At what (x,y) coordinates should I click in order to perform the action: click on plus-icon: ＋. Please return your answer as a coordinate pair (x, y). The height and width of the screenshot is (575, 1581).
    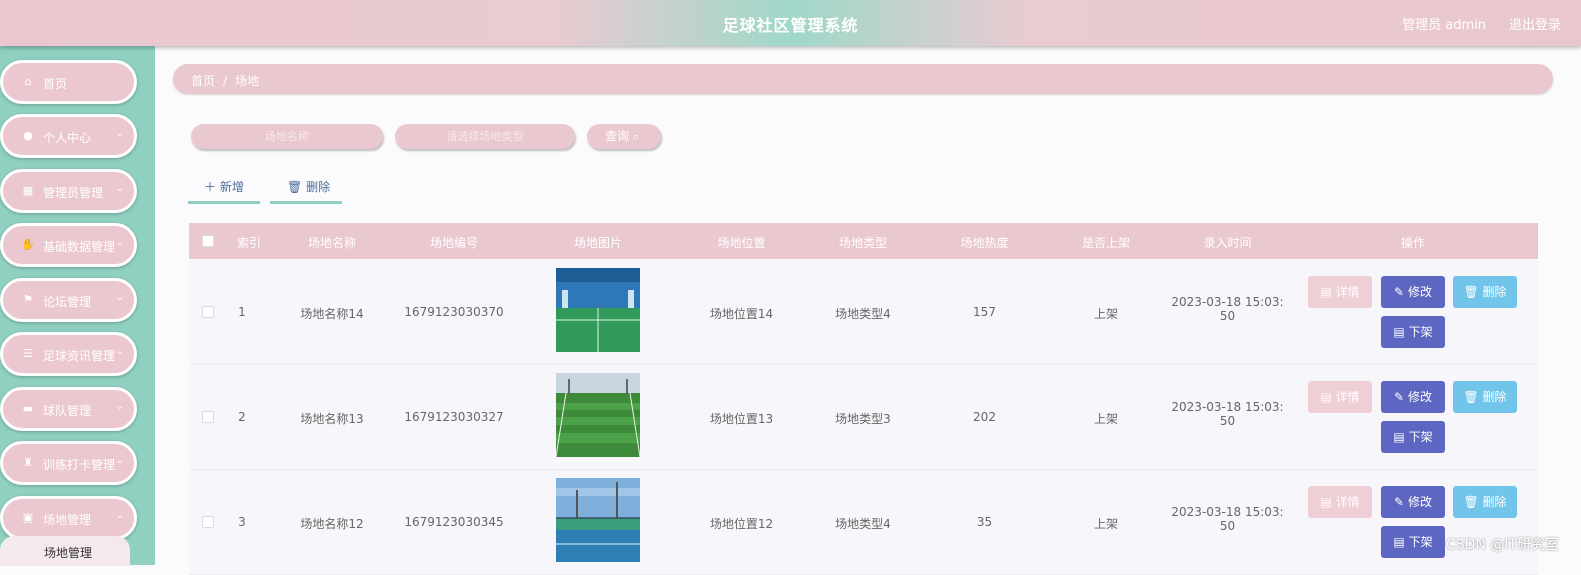
    Looking at the image, I should click on (210, 187).